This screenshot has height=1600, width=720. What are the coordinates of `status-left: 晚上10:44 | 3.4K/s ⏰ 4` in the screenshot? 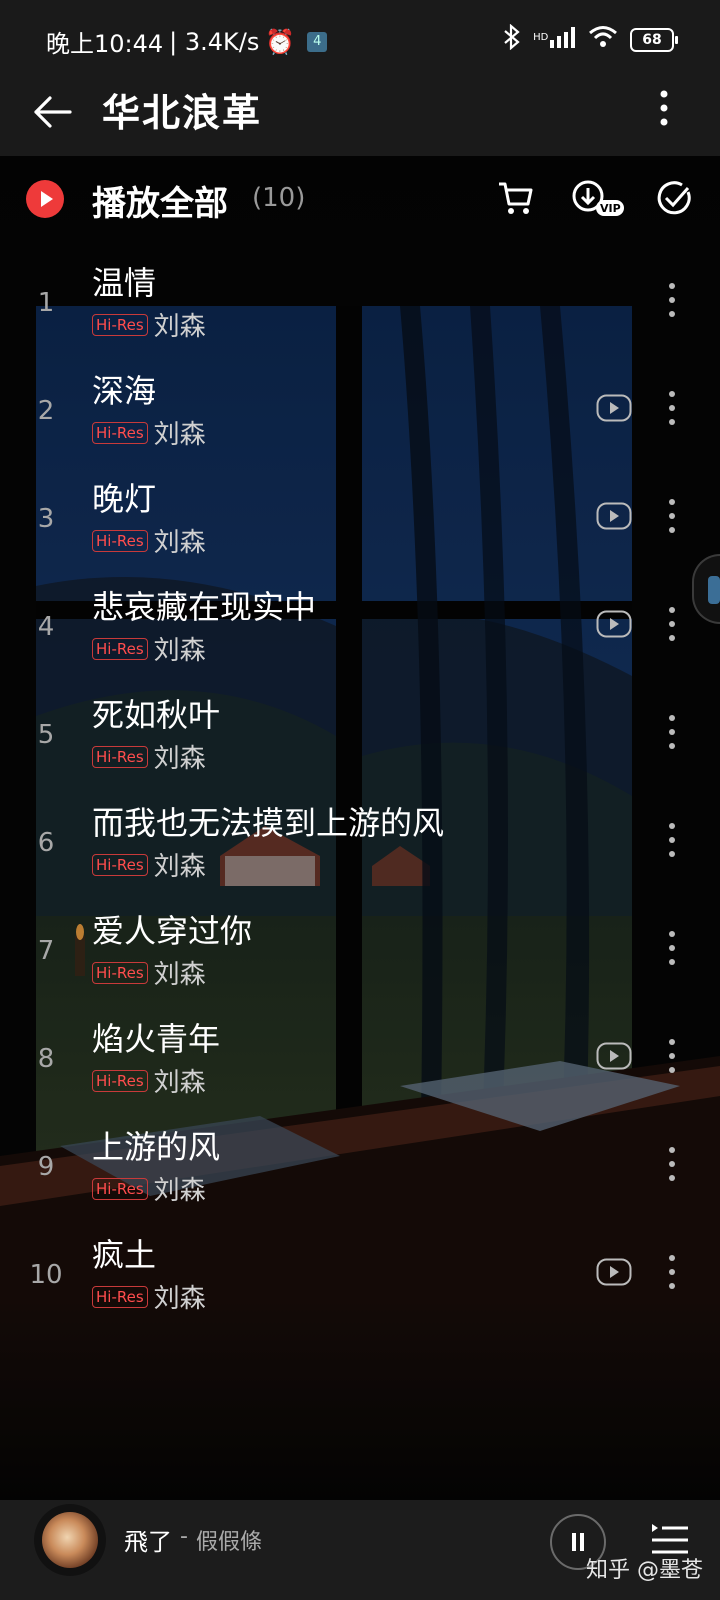 It's located at (187, 41).